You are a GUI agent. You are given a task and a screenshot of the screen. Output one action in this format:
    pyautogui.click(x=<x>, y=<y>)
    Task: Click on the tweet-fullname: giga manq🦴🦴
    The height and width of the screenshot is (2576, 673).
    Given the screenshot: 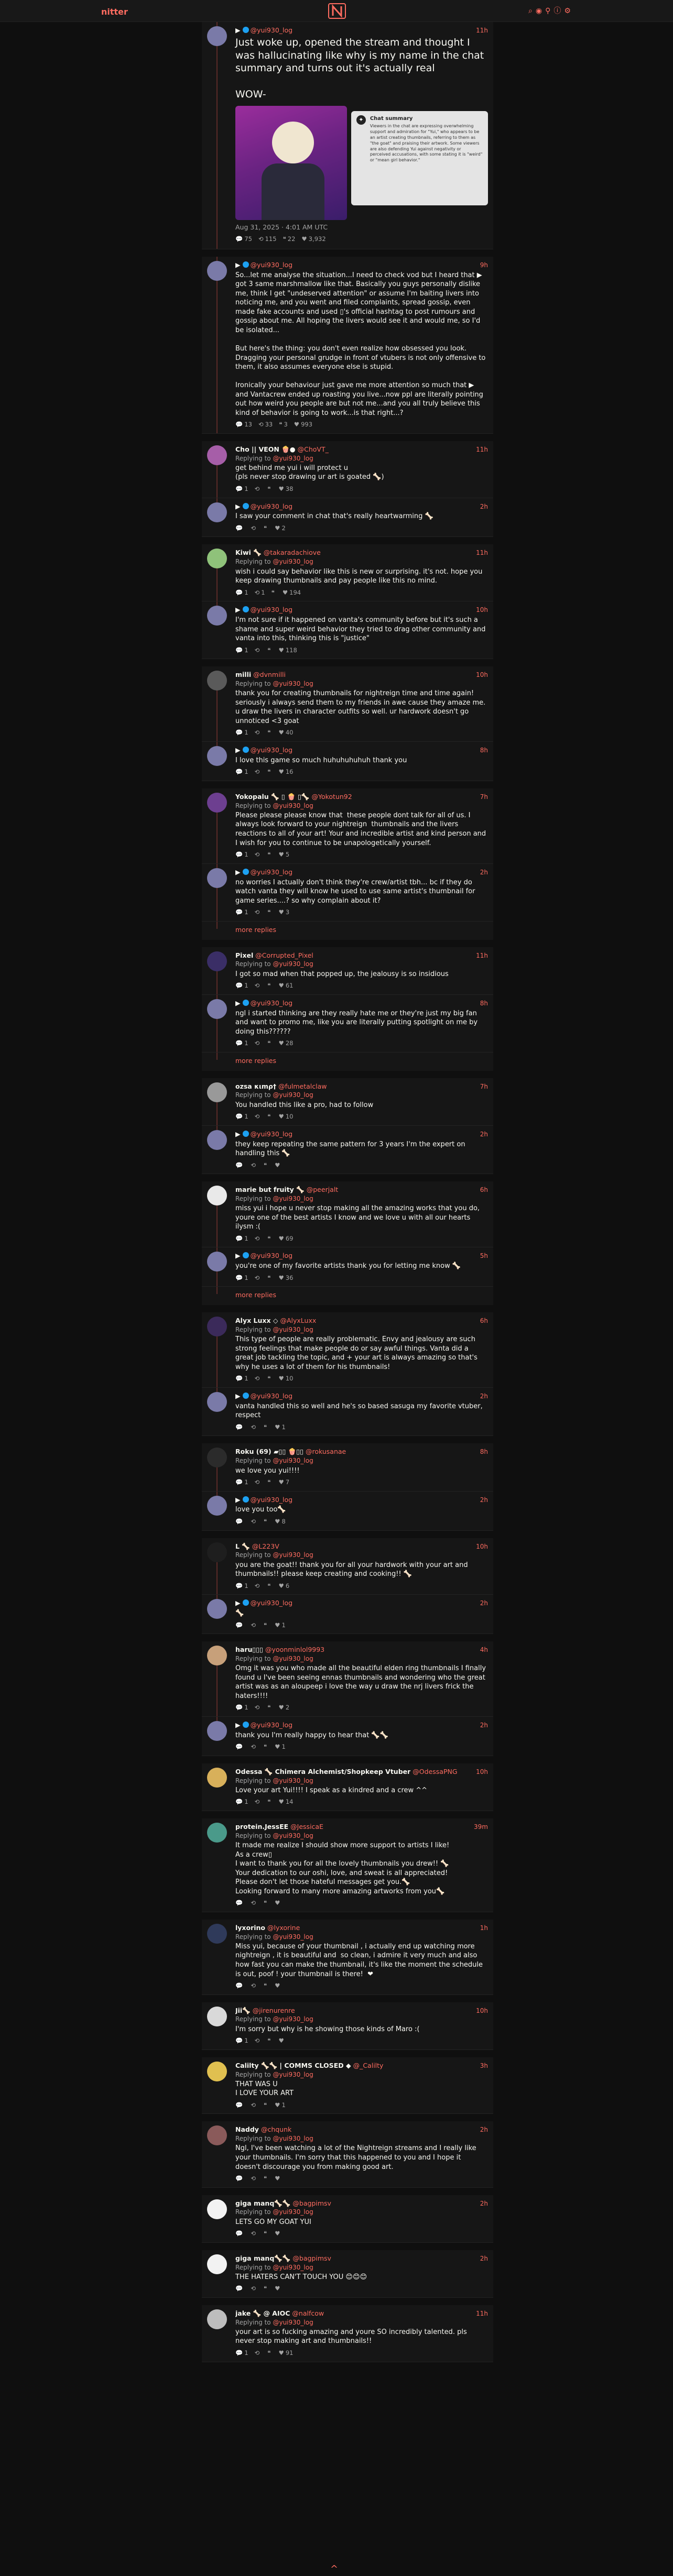 What is the action you would take?
    pyautogui.click(x=262, y=2203)
    